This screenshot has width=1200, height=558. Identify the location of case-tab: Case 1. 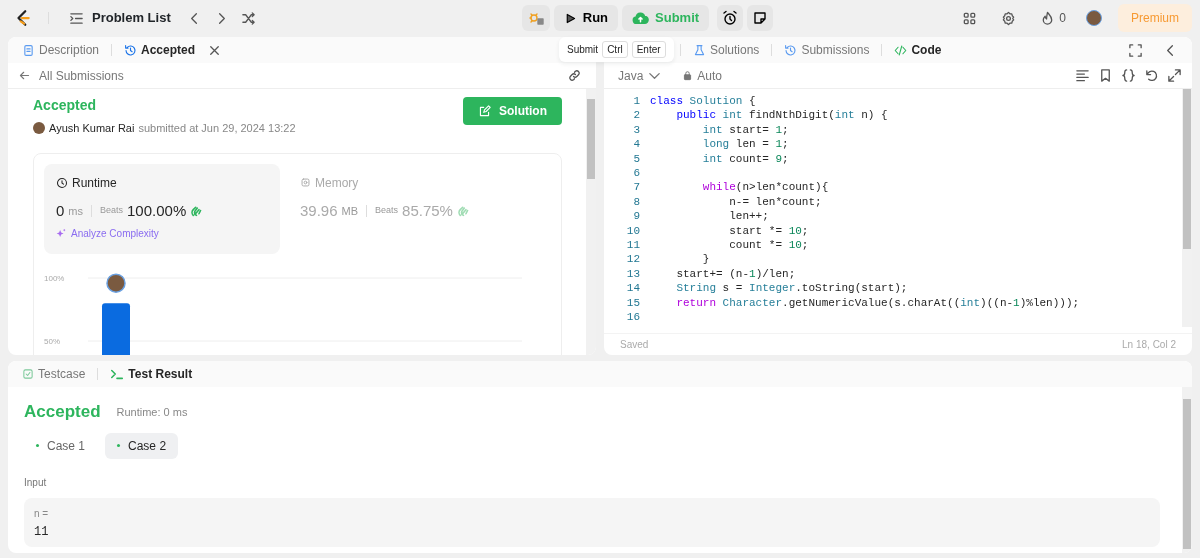
(61, 445).